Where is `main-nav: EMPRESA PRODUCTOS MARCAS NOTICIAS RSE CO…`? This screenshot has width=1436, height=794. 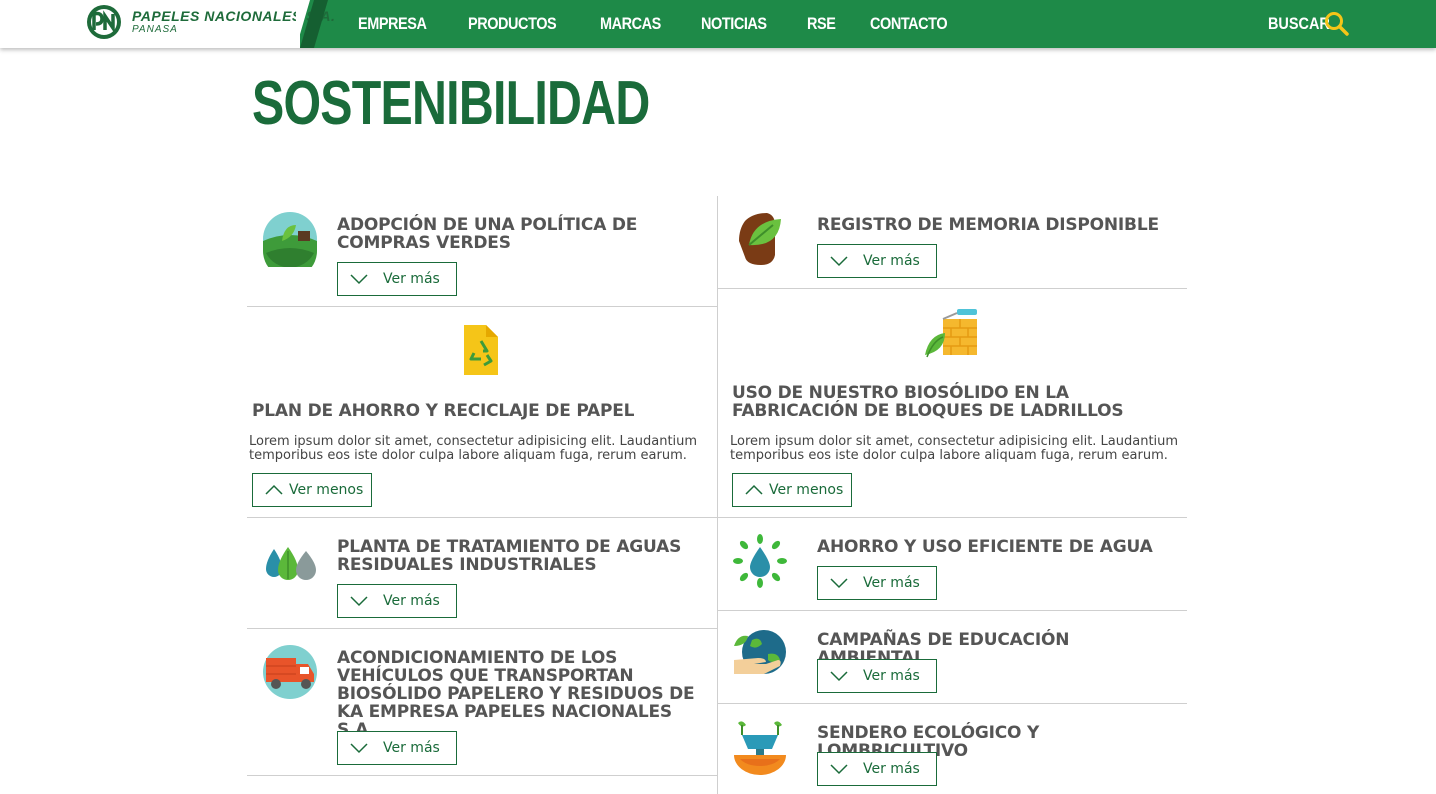 main-nav: EMPRESA PRODUCTOS MARCAS NOTICIAS RSE CO… is located at coordinates (673, 24).